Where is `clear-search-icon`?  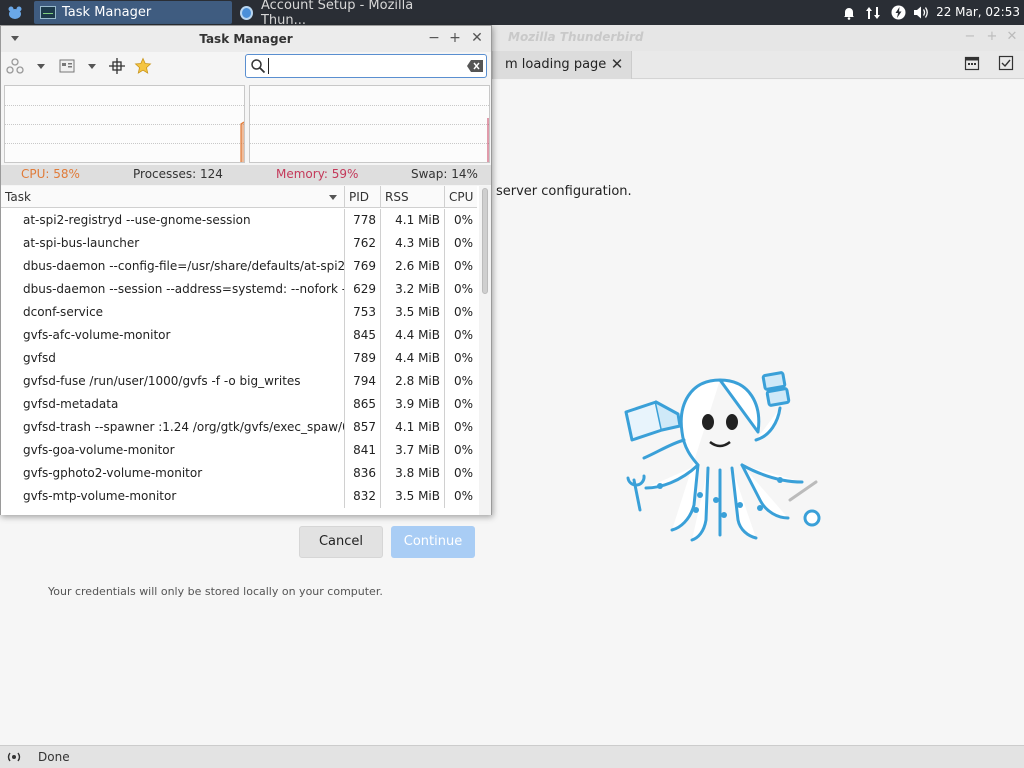
clear-search-icon is located at coordinates (475, 66).